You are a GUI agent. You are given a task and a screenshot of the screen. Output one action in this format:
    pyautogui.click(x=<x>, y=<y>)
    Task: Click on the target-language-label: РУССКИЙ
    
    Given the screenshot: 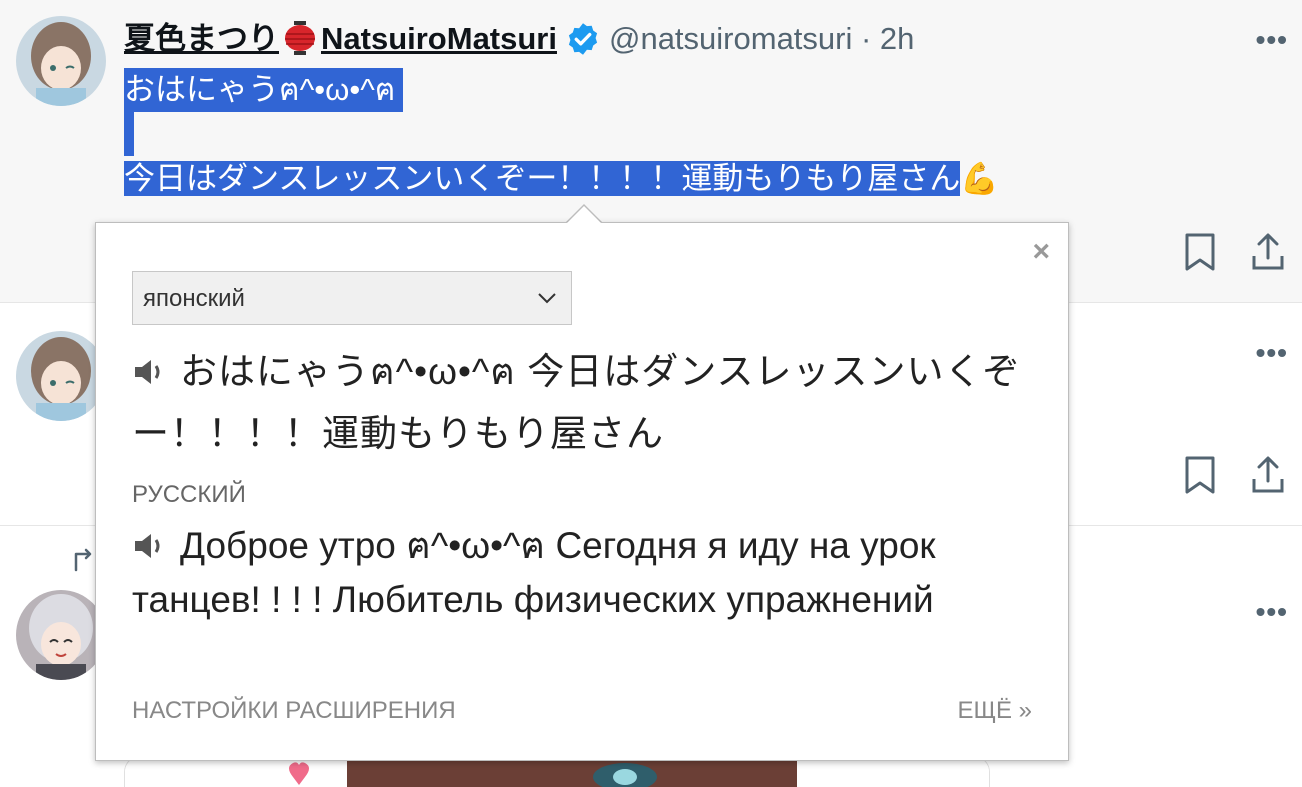 What is the action you would take?
    pyautogui.click(x=189, y=494)
    